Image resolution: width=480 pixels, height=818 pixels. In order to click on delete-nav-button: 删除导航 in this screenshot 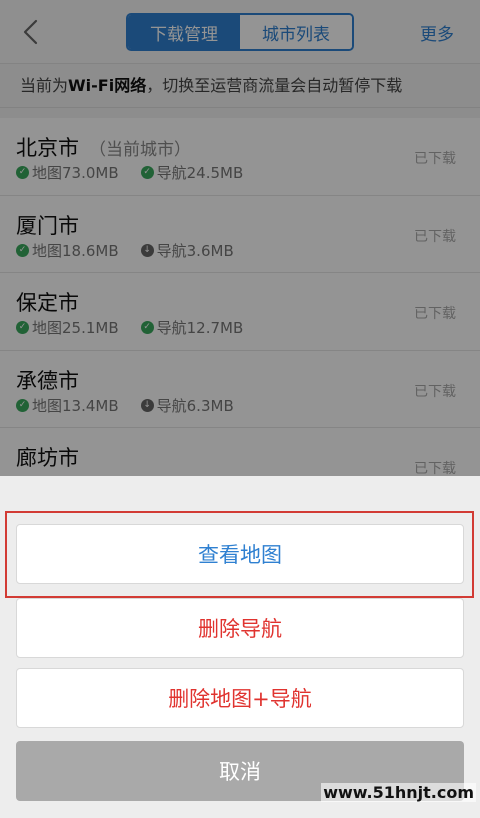, I will do `click(240, 628)`.